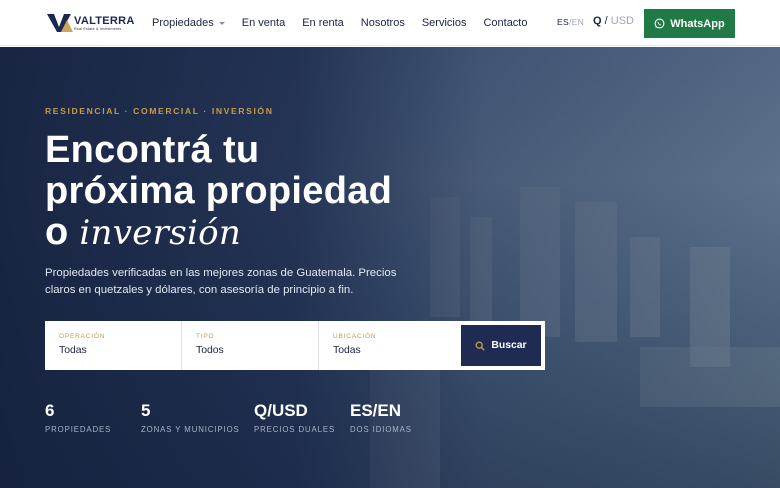 The width and height of the screenshot is (780, 488). What do you see at coordinates (578, 22) in the screenshot?
I see `lang-en-option: EN` at bounding box center [578, 22].